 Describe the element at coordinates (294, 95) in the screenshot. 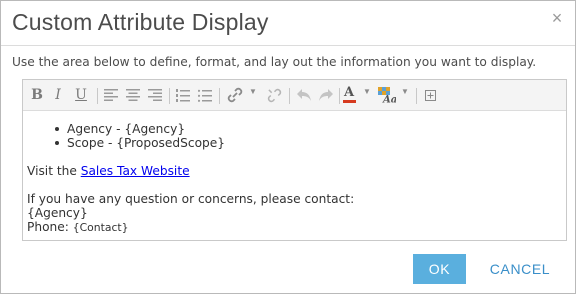

I see `editor-toolbar: B I U ▼ A ▼ Aa ▼` at that location.